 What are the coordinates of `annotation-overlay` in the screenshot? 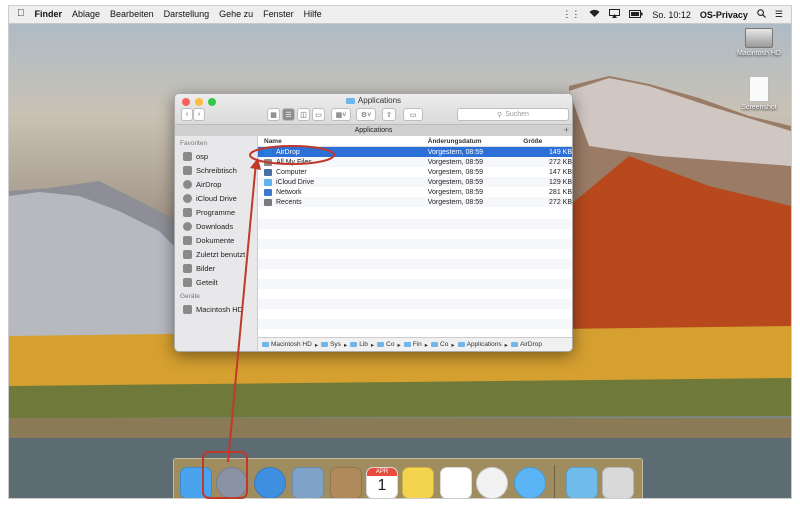 It's located at (268, 322).